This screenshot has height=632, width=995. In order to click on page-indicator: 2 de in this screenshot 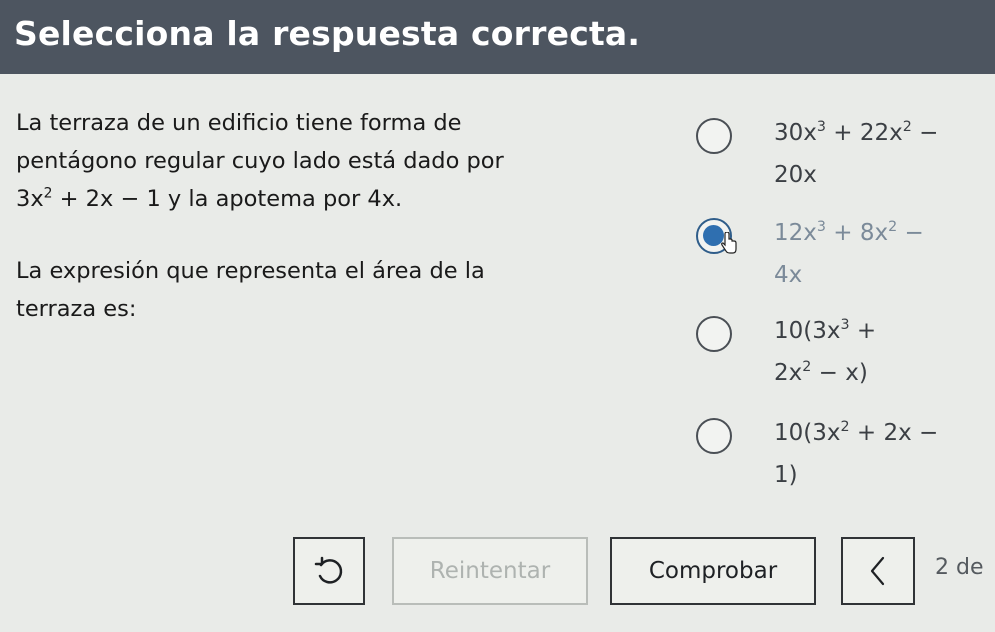, I will do `click(959, 567)`.